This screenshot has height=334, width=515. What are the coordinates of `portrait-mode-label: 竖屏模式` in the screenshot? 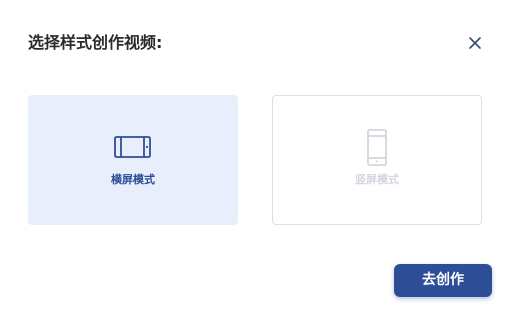 It's located at (377, 179).